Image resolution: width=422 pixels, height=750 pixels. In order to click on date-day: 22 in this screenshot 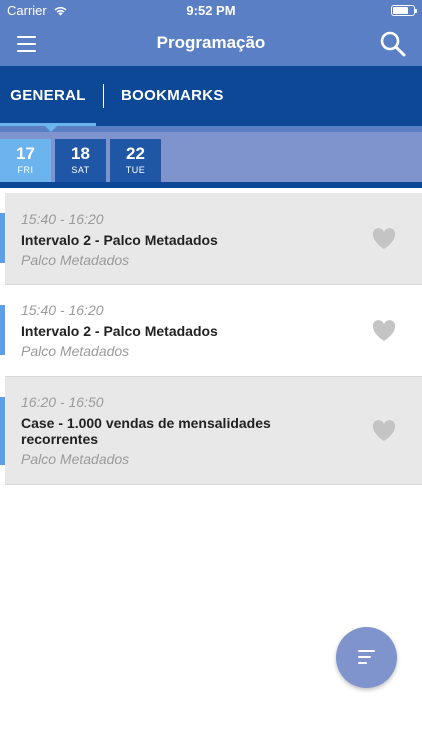, I will do `click(135, 153)`.